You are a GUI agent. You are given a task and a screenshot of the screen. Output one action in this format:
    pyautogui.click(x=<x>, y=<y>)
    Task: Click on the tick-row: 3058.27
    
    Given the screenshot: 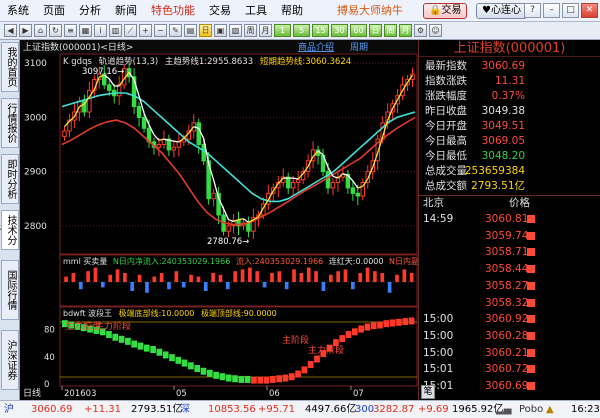 What is the action you would take?
    pyautogui.click(x=509, y=286)
    